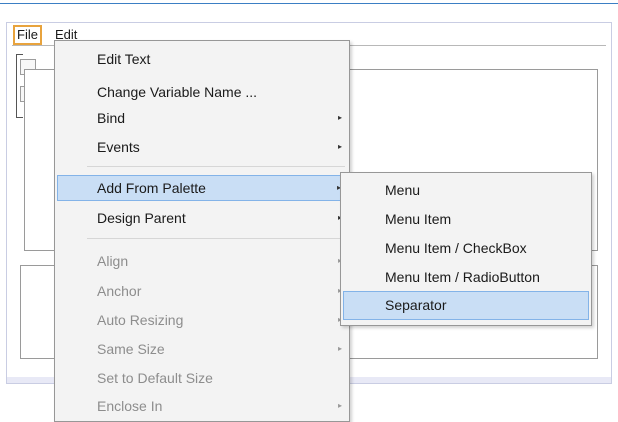 This screenshot has width=618, height=422. What do you see at coordinates (202, 218) in the screenshot?
I see `ctx-item-design-parent: Design Parent ▸` at bounding box center [202, 218].